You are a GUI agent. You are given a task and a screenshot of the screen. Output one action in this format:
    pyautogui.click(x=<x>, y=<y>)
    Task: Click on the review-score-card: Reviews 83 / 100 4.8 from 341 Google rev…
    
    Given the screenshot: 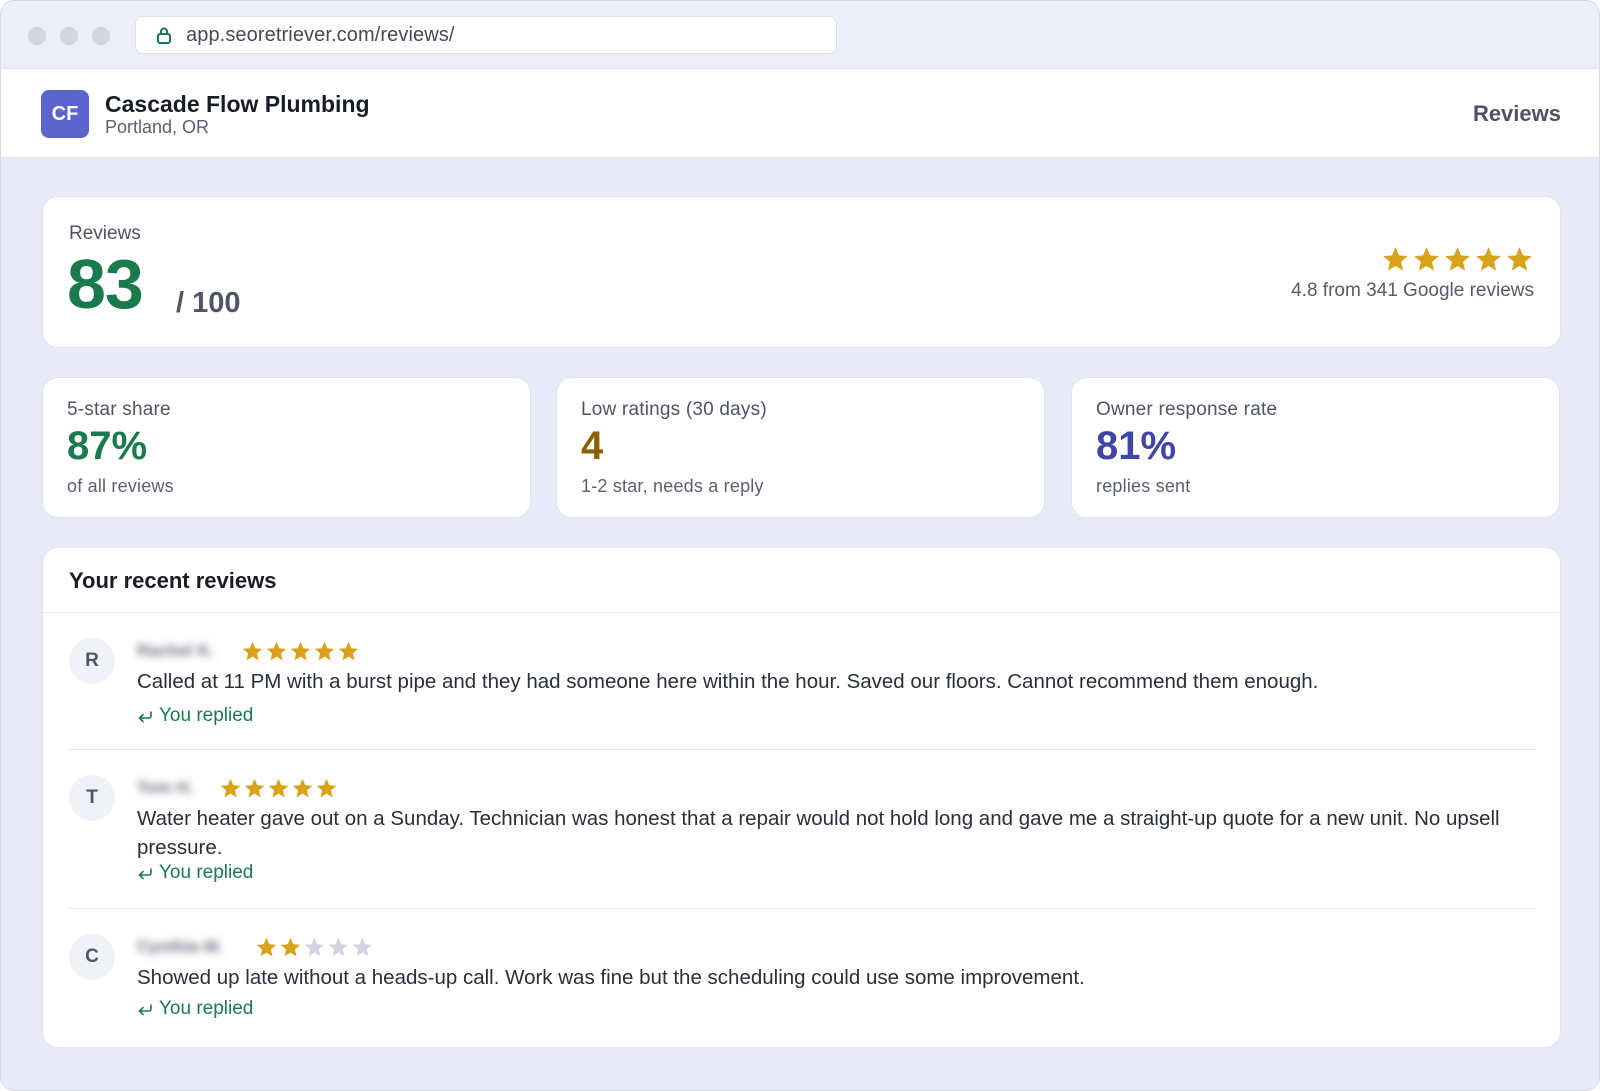 What is the action you would take?
    pyautogui.click(x=801, y=272)
    